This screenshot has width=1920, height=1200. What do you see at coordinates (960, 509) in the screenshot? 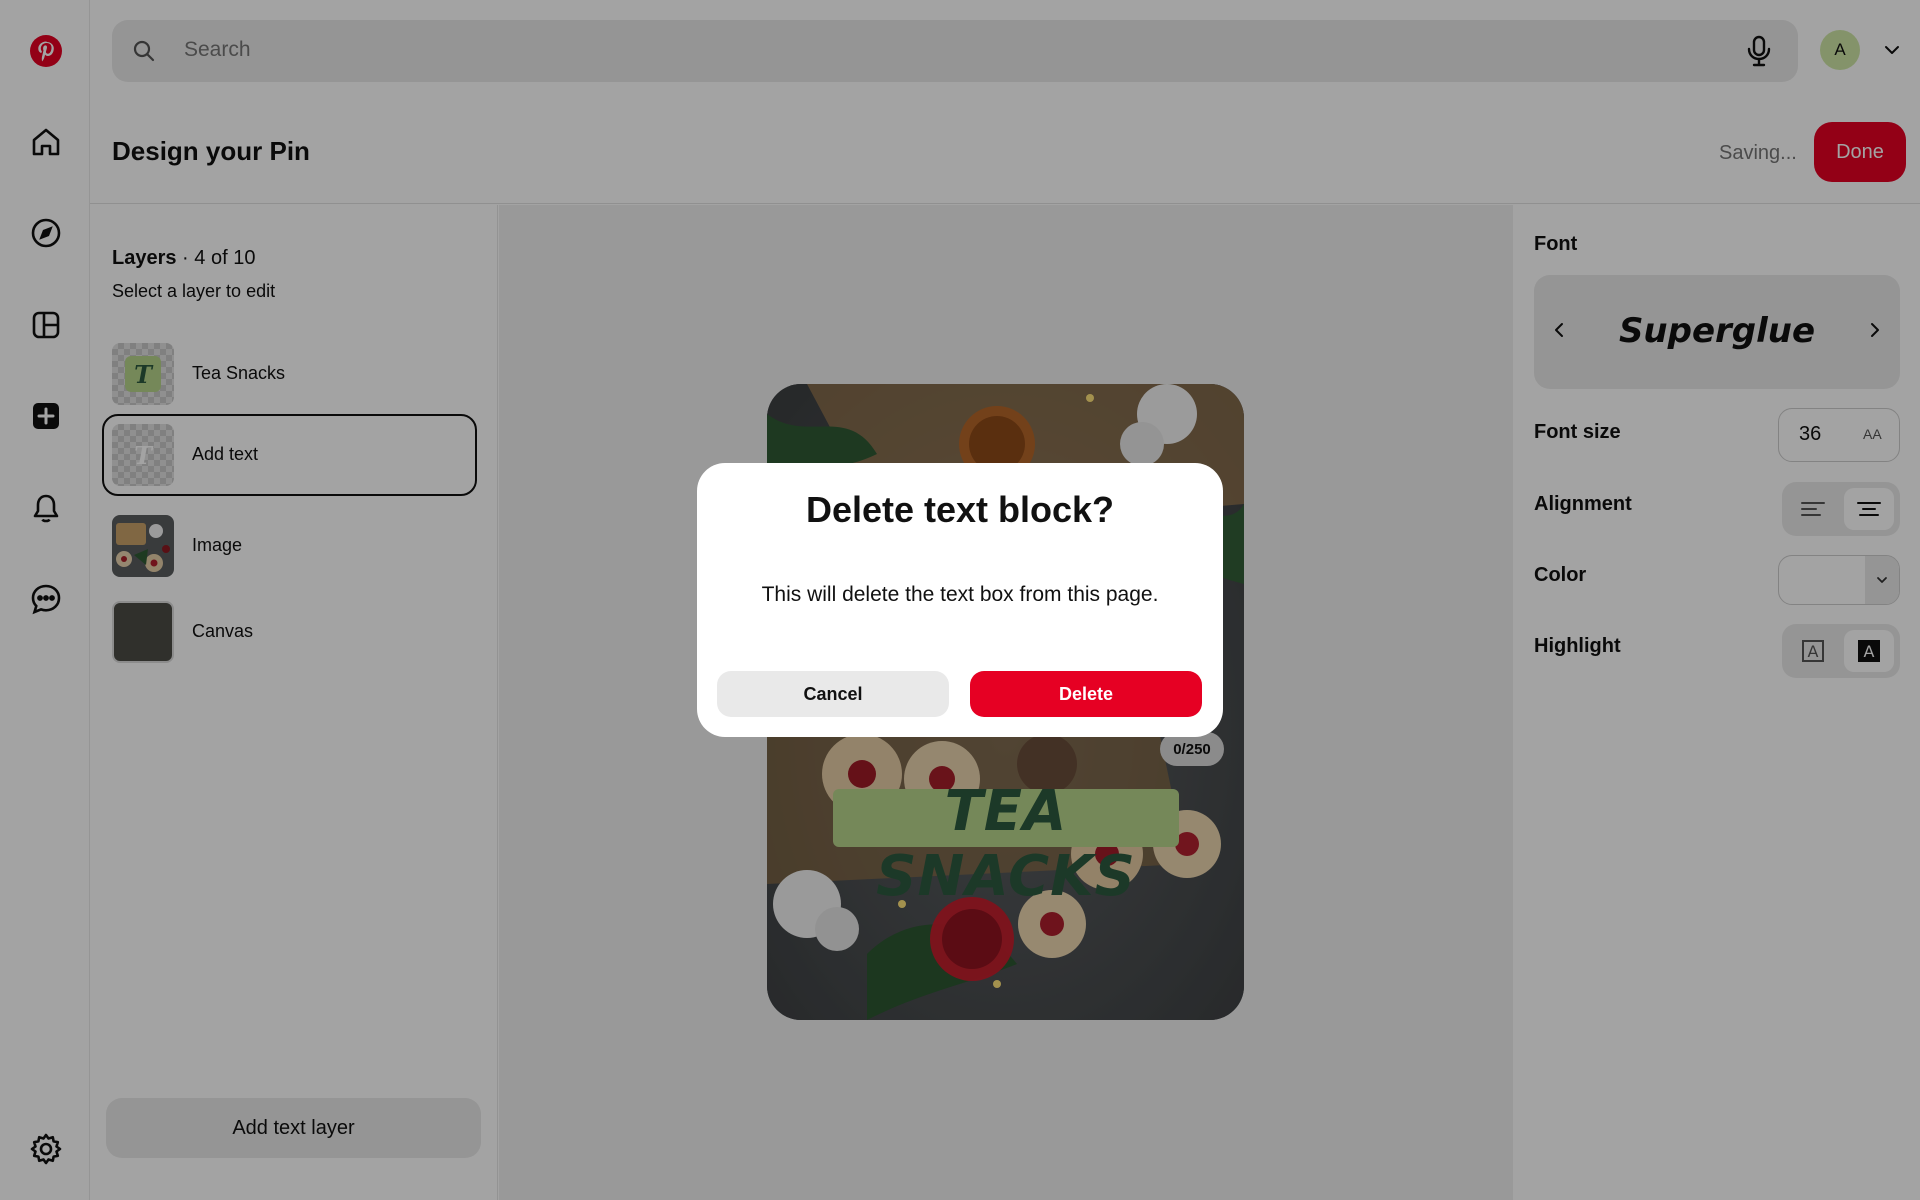
I see `dialog-title: Delete text block?` at bounding box center [960, 509].